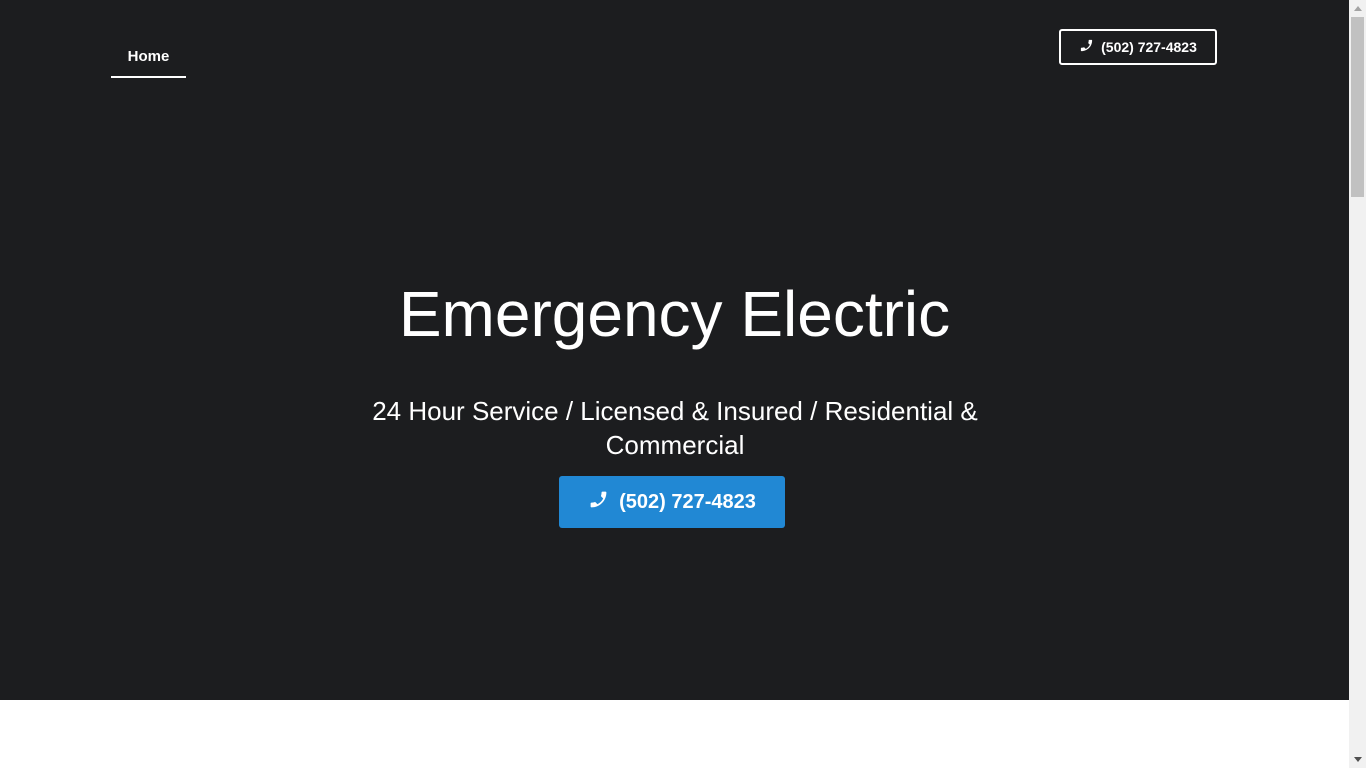 This screenshot has height=768, width=1366. I want to click on nav-item-home: Home, so click(148, 57).